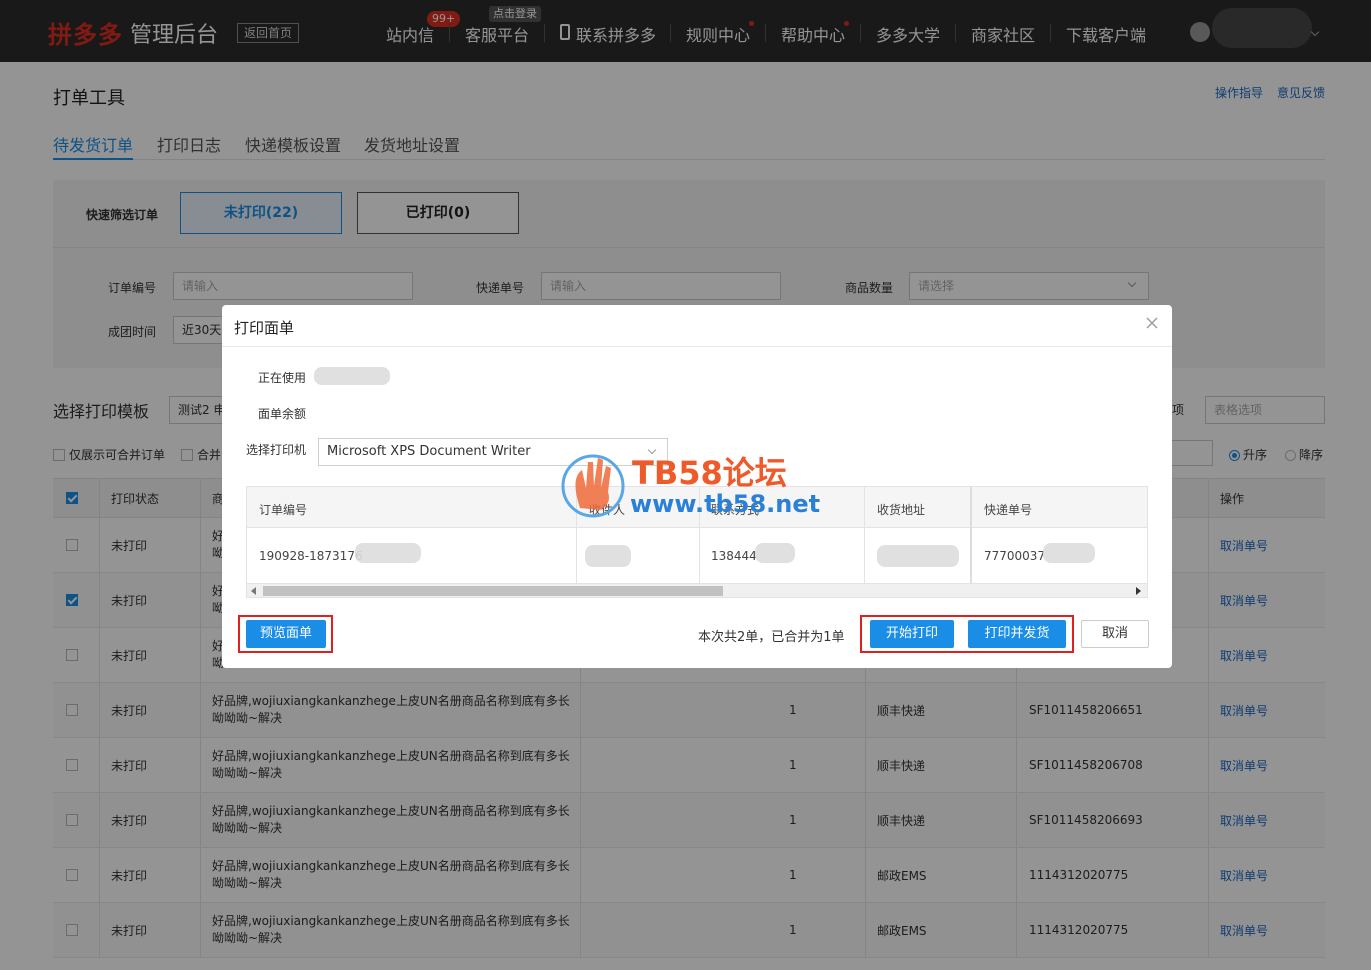 Image resolution: width=1371 pixels, height=970 pixels. I want to click on watermark-title: TB58论坛, so click(709, 473).